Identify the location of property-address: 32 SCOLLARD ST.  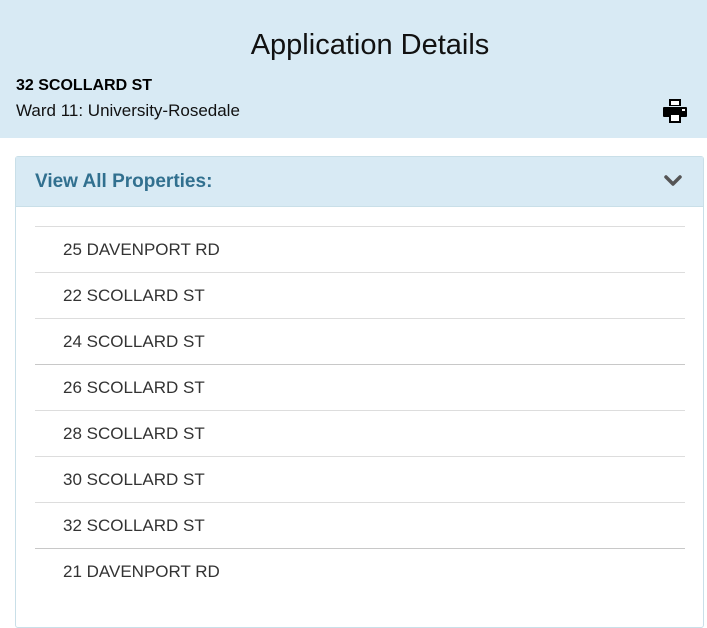
(84, 85).